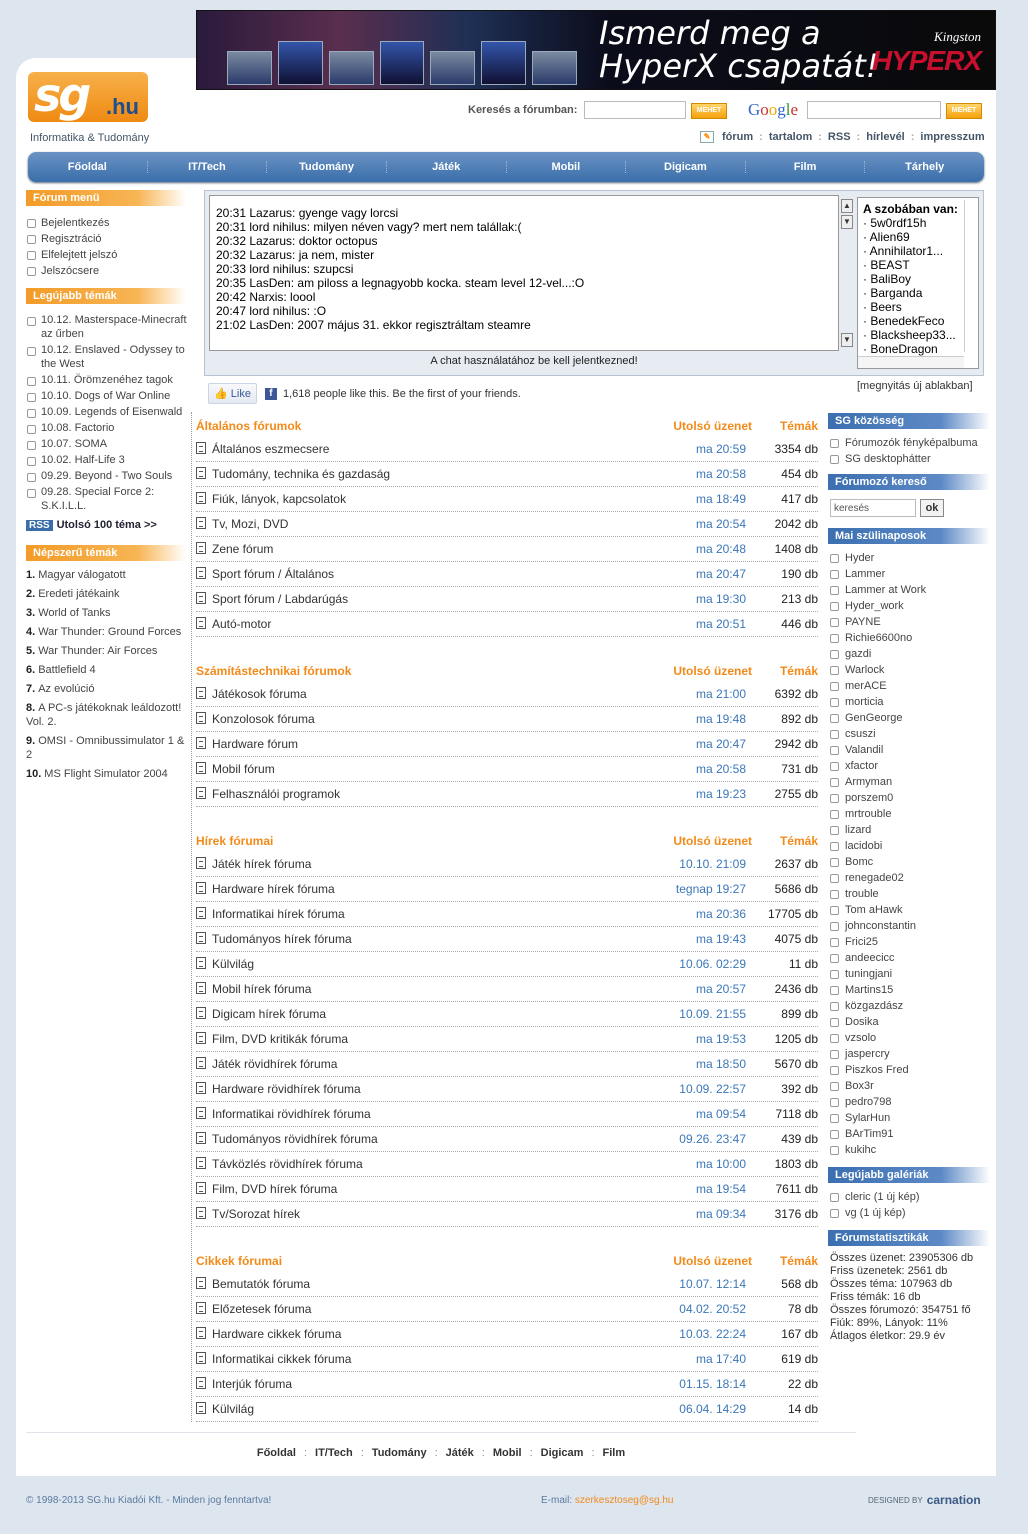  I want to click on chat-scrollbar: ▲ ▼ ▼, so click(848, 273).